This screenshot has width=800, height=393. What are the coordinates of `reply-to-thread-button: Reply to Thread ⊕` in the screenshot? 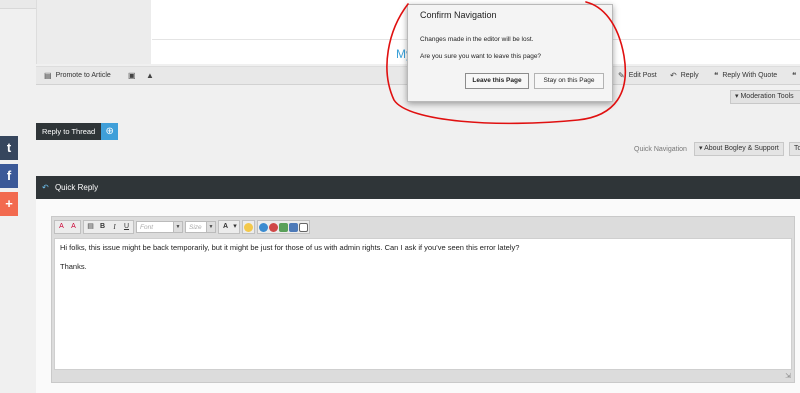 It's located at (77, 131).